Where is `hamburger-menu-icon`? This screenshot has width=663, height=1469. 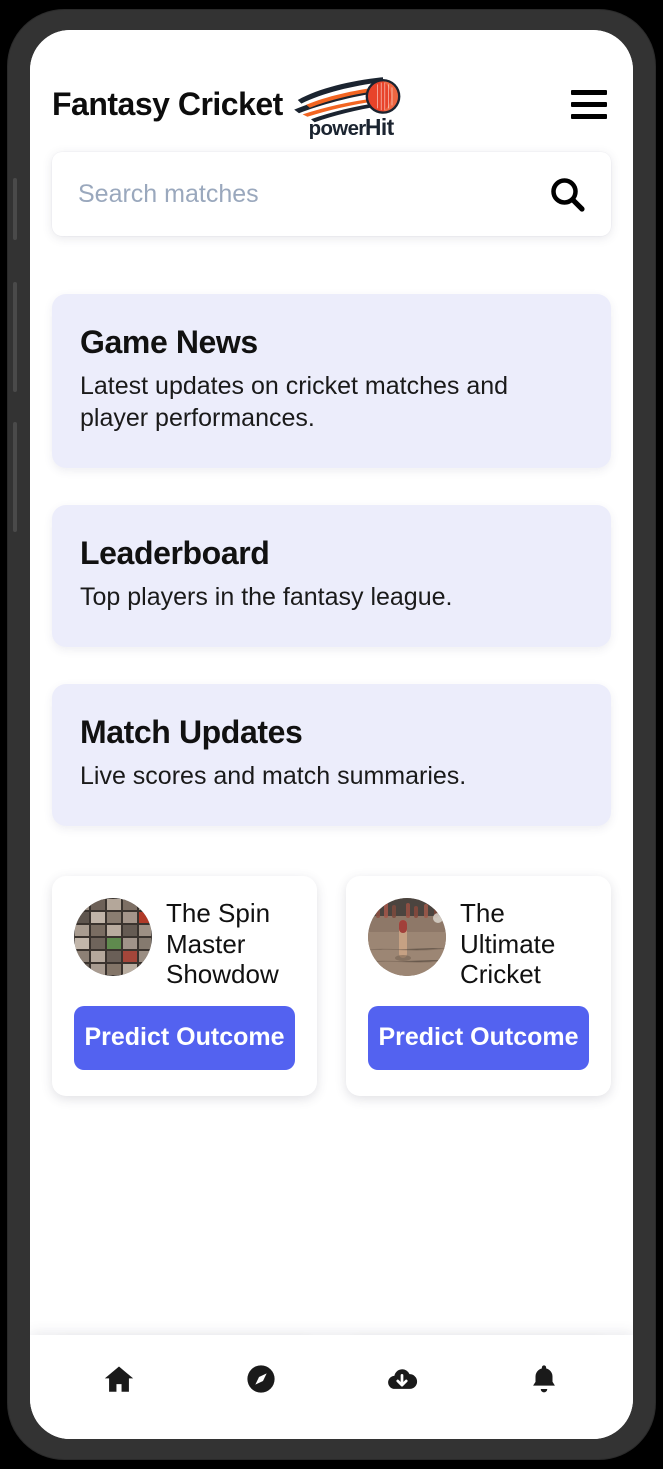
hamburger-menu-icon is located at coordinates (588, 104).